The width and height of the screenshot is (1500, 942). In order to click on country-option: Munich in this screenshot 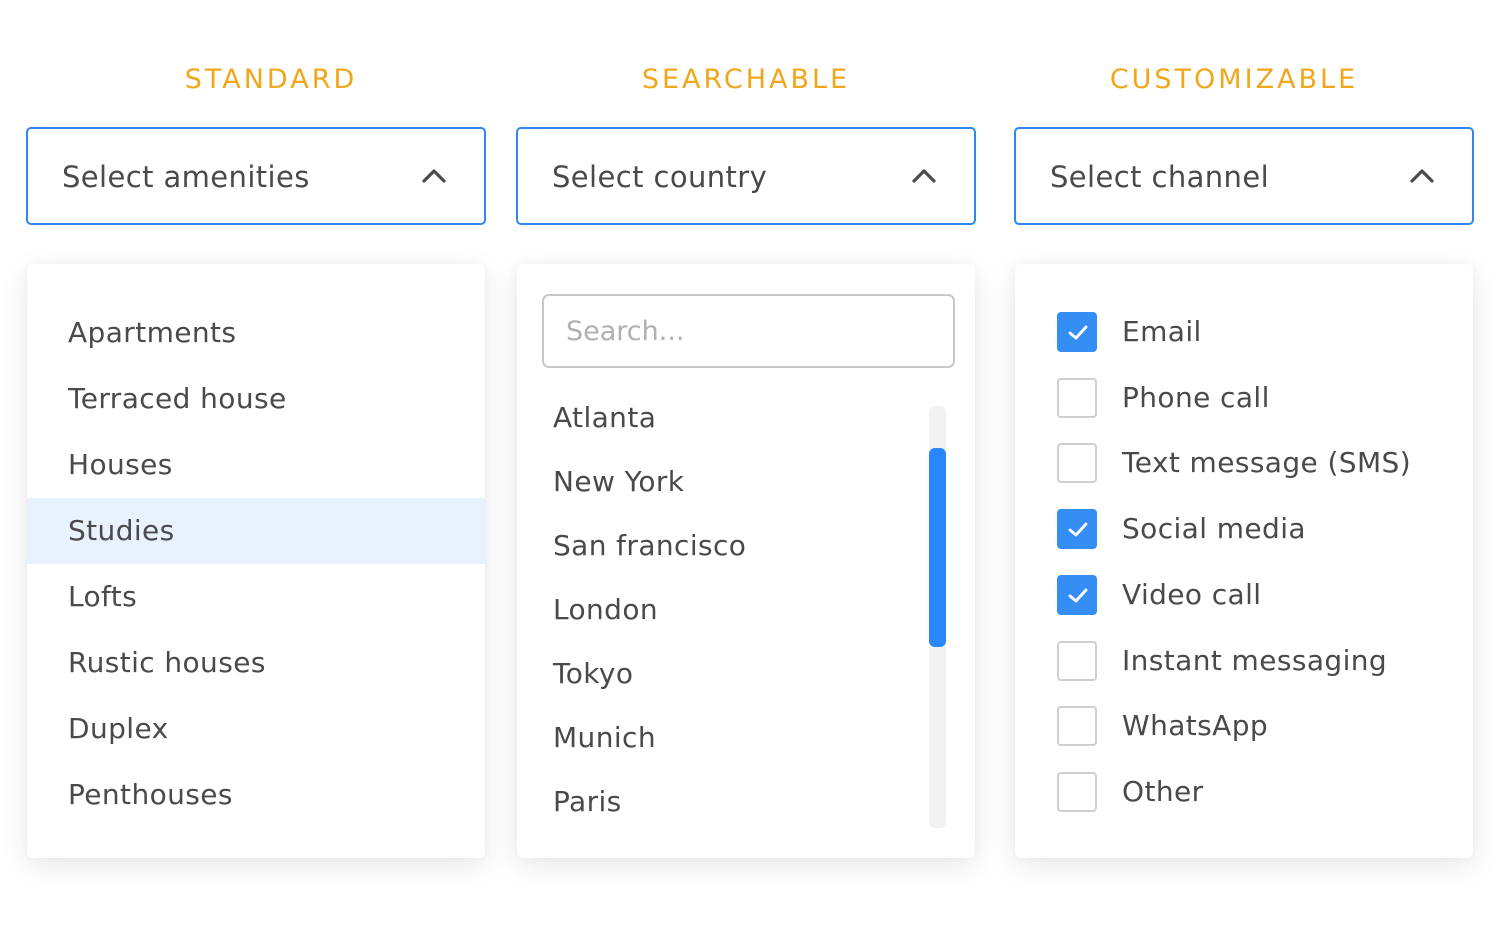, I will do `click(604, 738)`.